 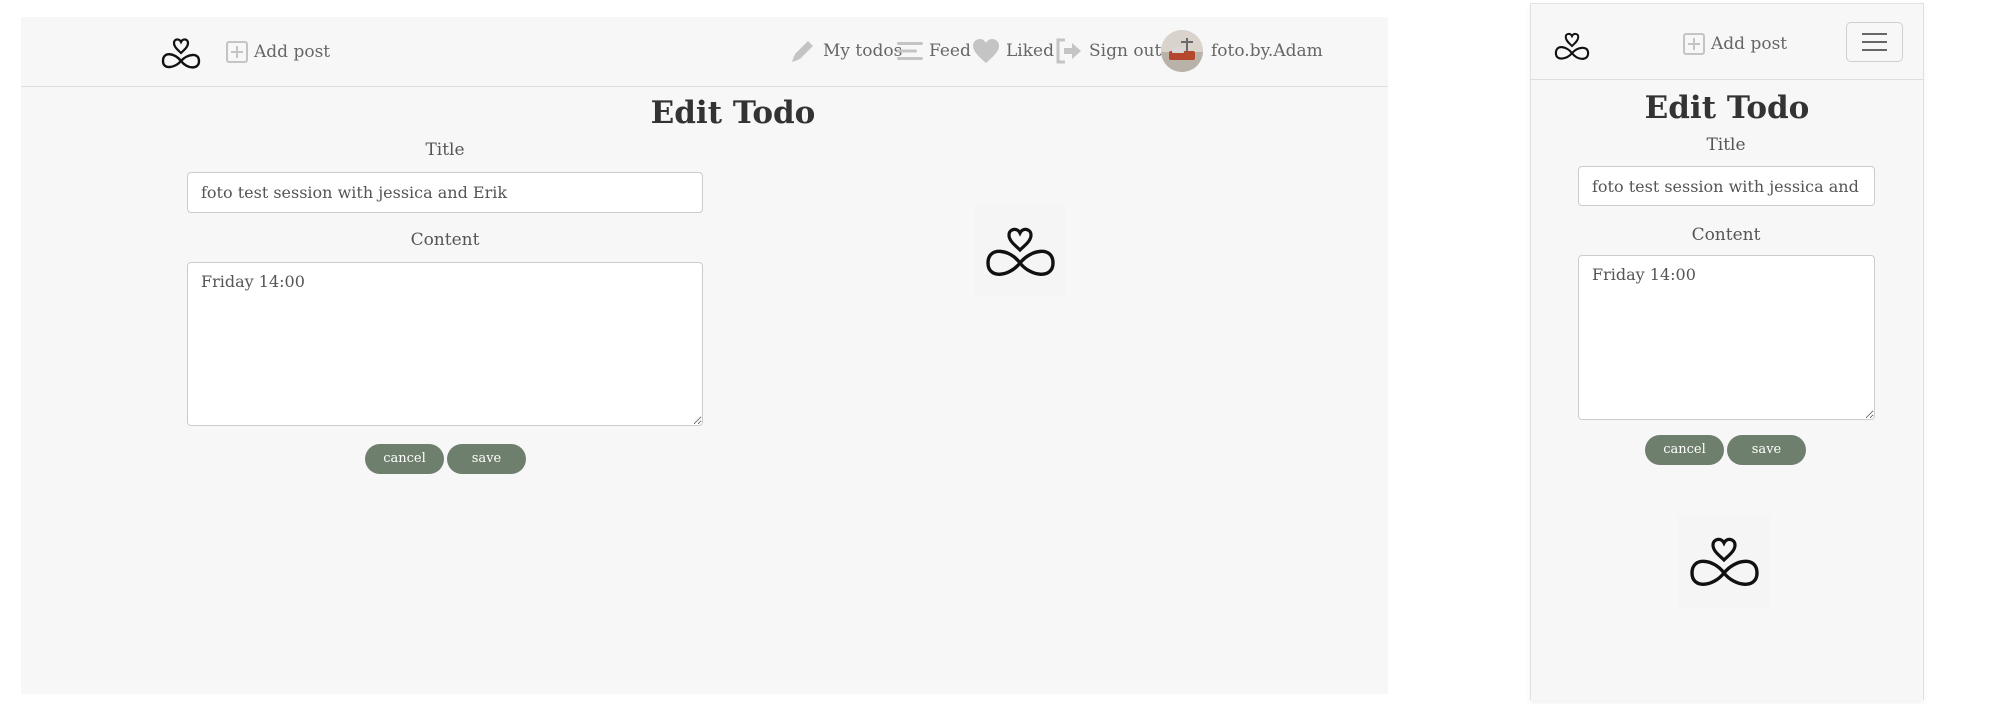 I want to click on nav-feed: Feed, so click(x=934, y=51).